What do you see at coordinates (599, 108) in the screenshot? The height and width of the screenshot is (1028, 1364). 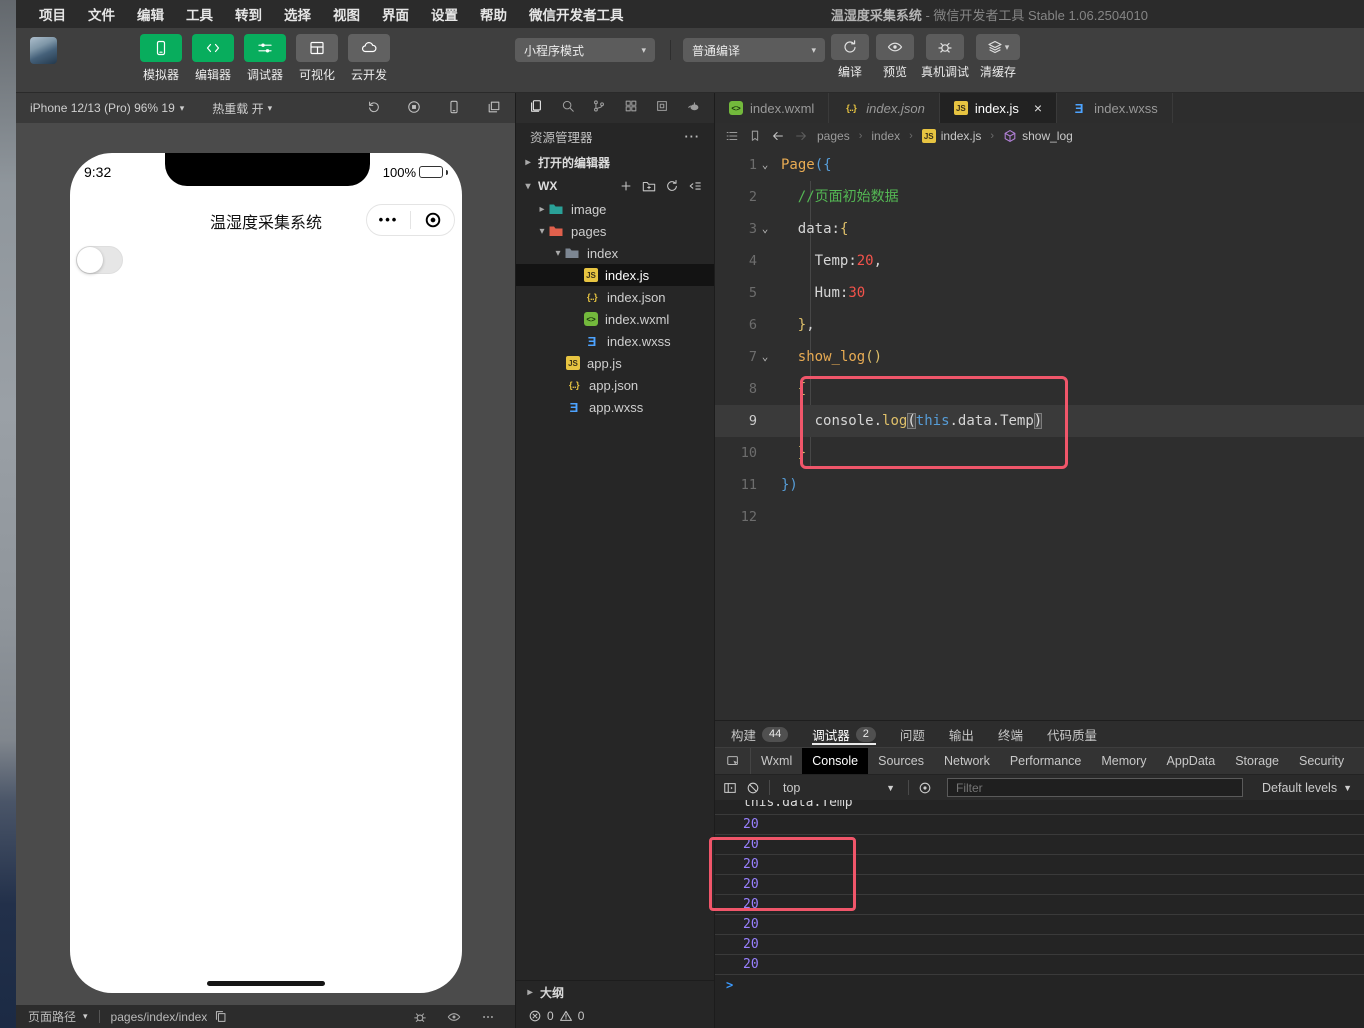 I see `activity-source-control-button` at bounding box center [599, 108].